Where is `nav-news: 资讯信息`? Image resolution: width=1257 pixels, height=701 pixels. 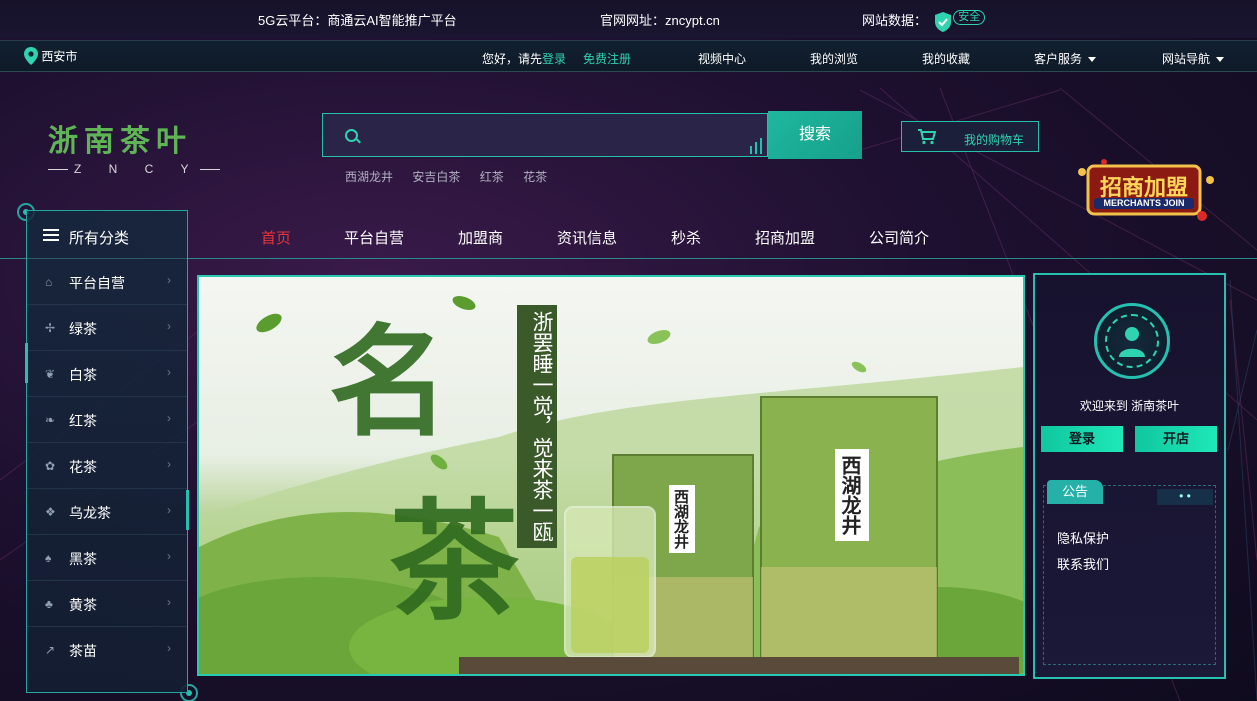 nav-news: 资讯信息 is located at coordinates (587, 237).